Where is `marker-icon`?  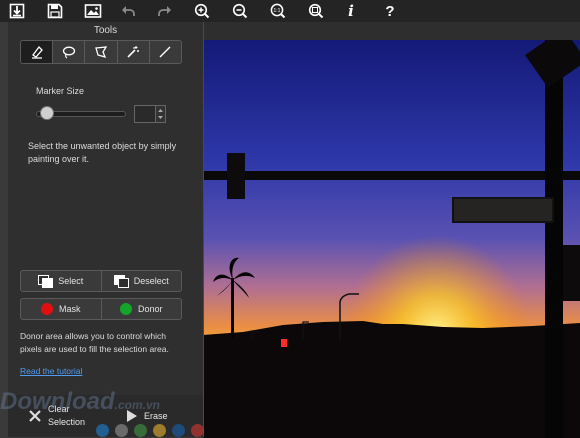 marker-icon is located at coordinates (37, 52).